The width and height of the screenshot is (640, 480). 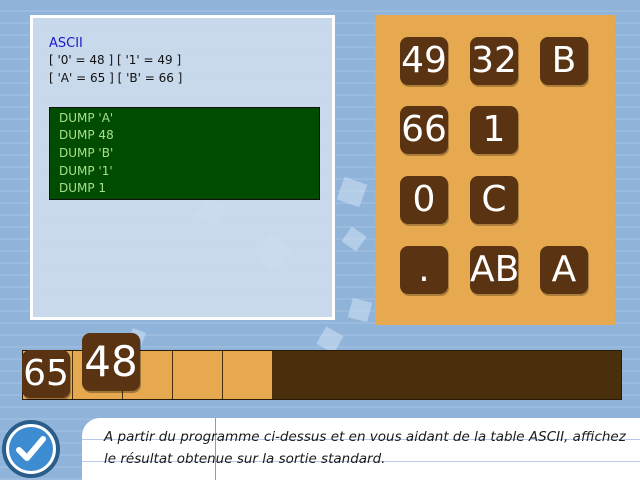 I want to click on answer-tile: AB, so click(x=494, y=270).